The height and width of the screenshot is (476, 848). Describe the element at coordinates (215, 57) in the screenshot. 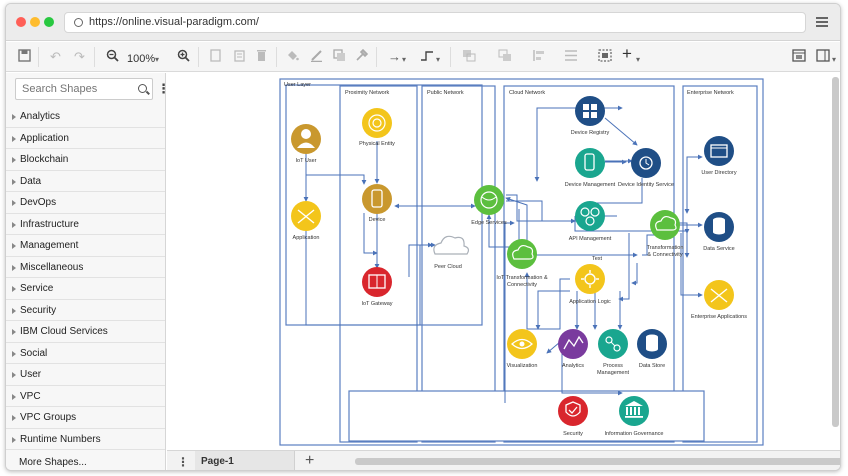

I see `copy-icon` at that location.